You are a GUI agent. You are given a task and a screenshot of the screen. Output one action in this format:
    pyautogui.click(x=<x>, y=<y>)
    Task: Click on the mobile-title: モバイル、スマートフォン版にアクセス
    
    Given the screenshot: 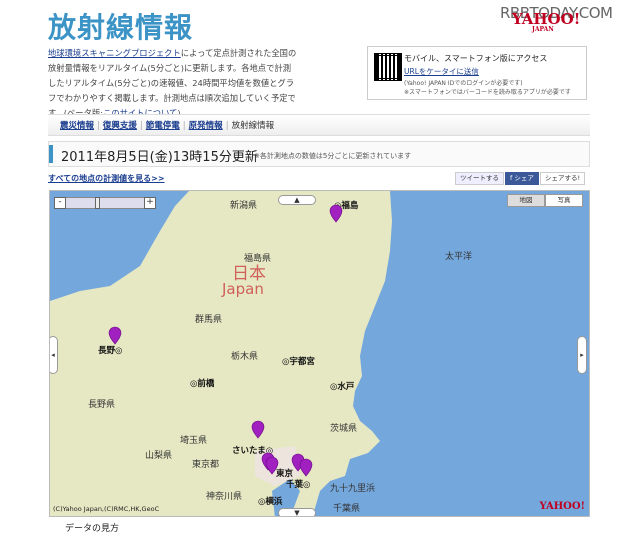 What is the action you would take?
    pyautogui.click(x=476, y=58)
    